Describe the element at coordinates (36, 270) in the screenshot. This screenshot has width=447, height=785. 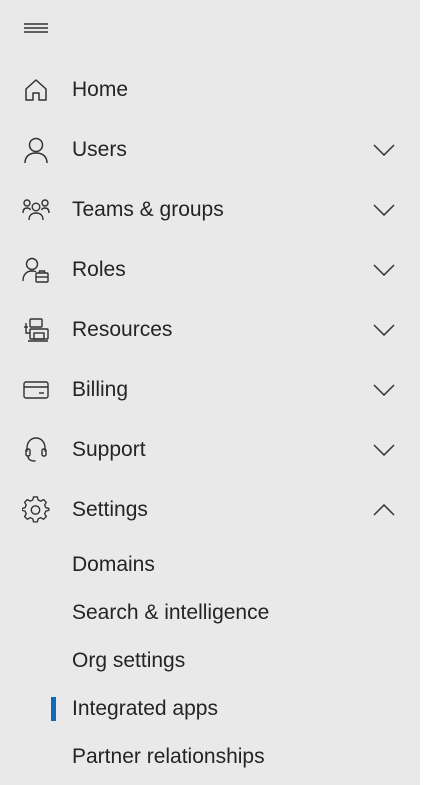
I see `roles-icon` at that location.